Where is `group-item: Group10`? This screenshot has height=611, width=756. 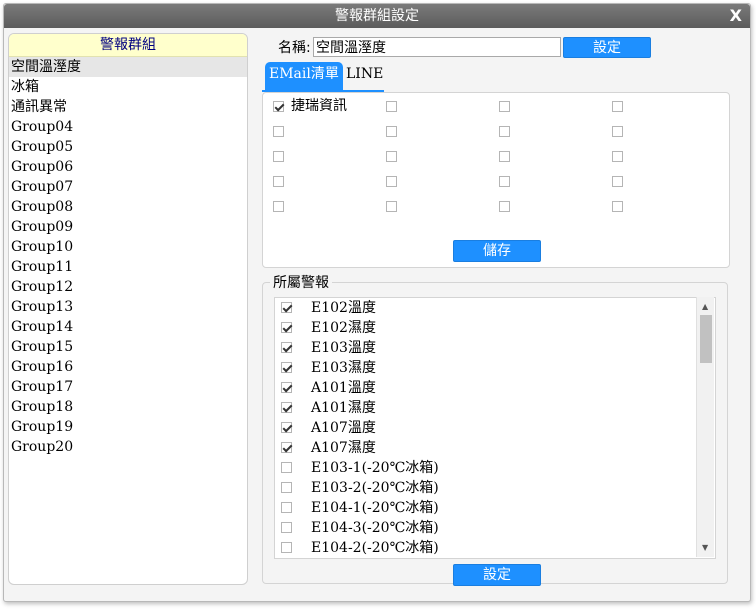 group-item: Group10 is located at coordinates (128, 247).